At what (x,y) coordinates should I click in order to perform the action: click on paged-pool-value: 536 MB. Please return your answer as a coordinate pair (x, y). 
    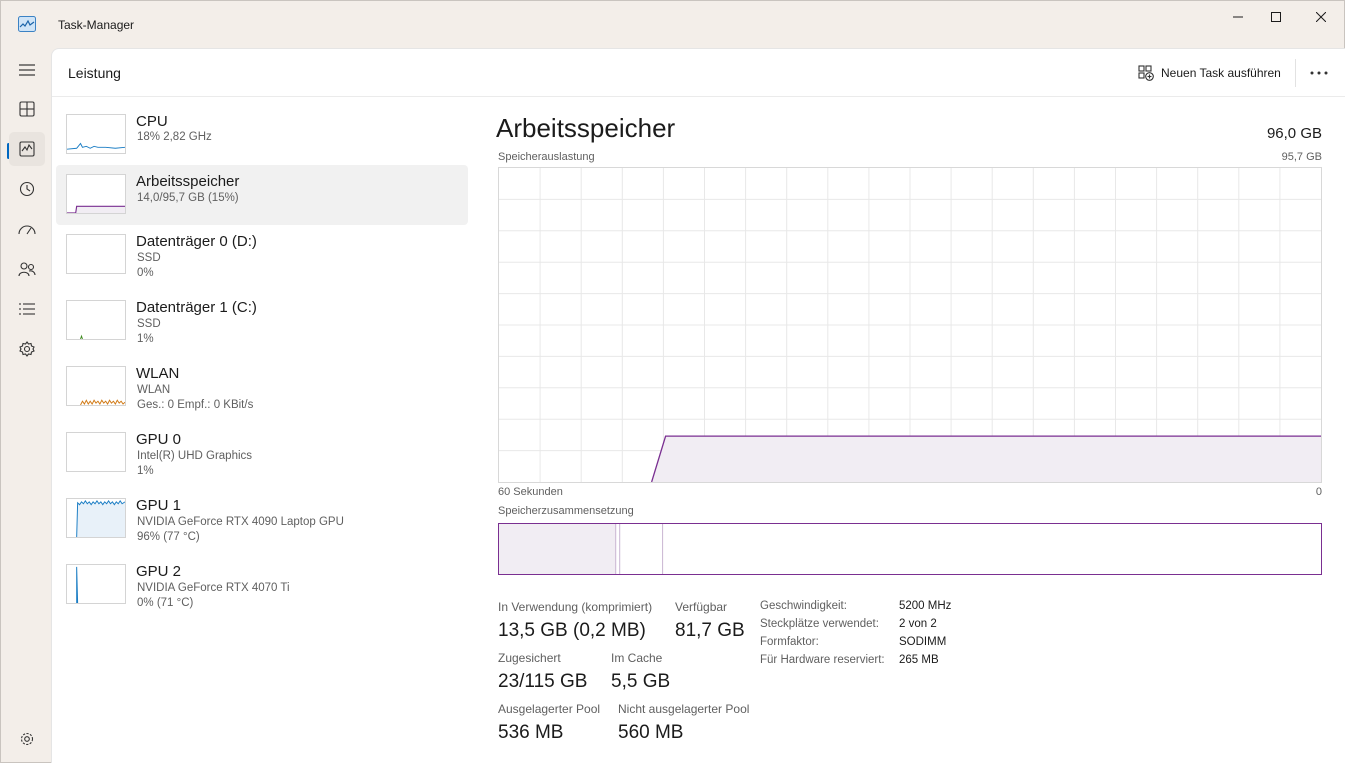
    Looking at the image, I should click on (531, 732).